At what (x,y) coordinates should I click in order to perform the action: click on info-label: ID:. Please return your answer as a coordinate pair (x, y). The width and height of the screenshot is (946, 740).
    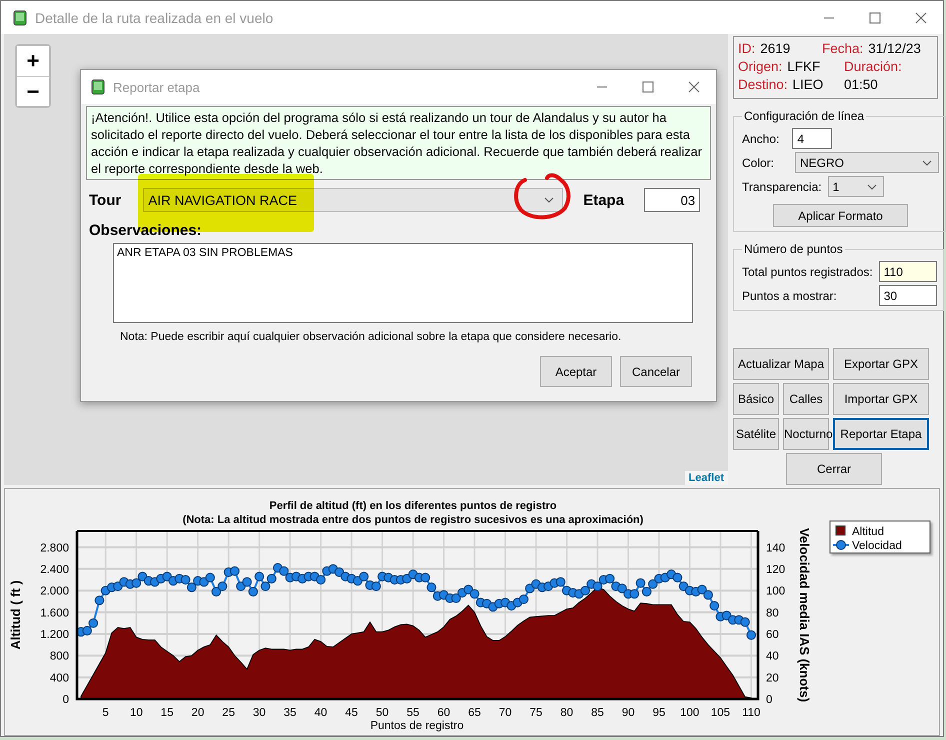
    Looking at the image, I should click on (747, 49).